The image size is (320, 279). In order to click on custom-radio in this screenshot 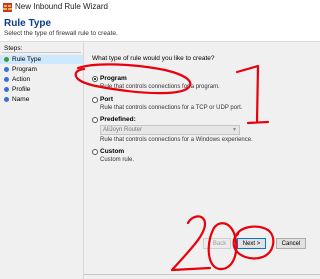, I will do `click(95, 152)`.